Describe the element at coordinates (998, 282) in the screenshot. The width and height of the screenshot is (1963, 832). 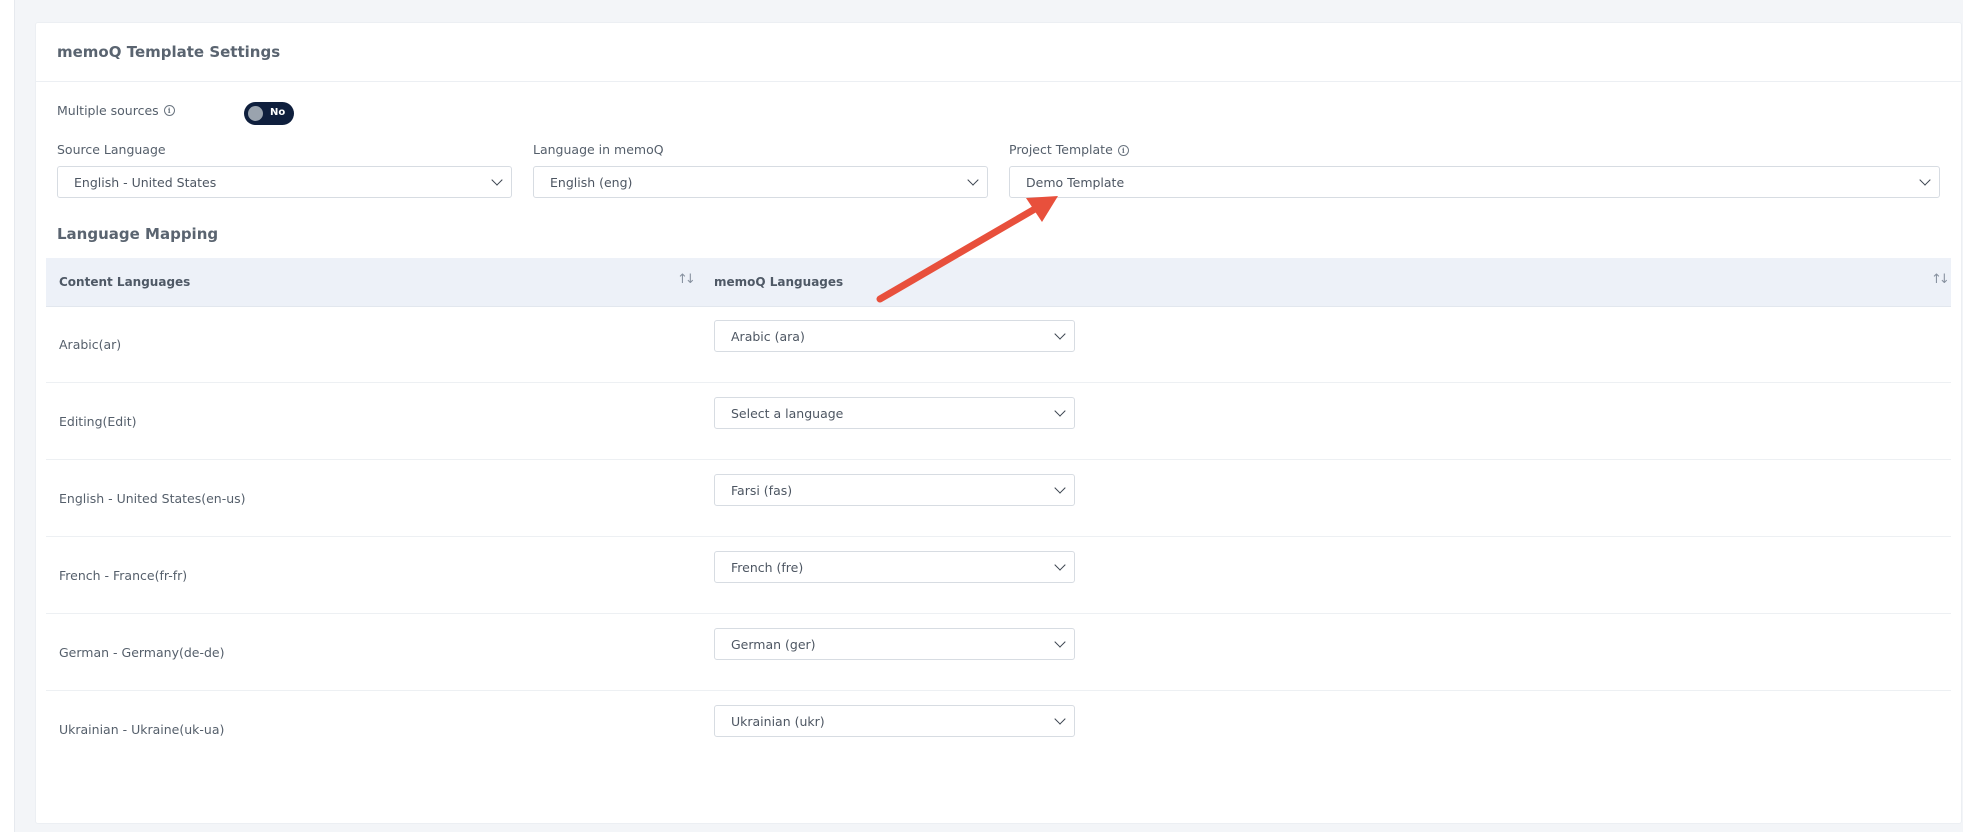
I see `mapping-table-header: Content Languages ↑↓ memoQ Languages ↑↓` at that location.